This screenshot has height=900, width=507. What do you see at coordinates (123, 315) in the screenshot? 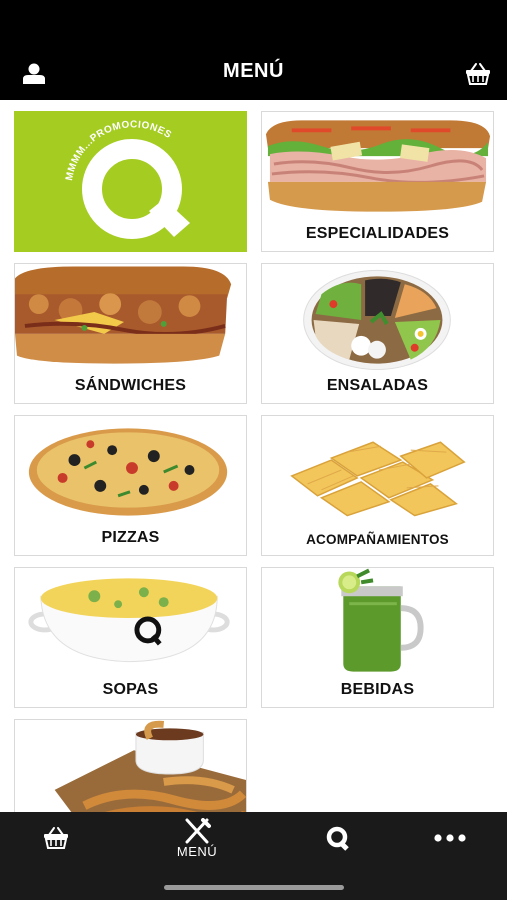
I see `chicken-sandwich-image` at bounding box center [123, 315].